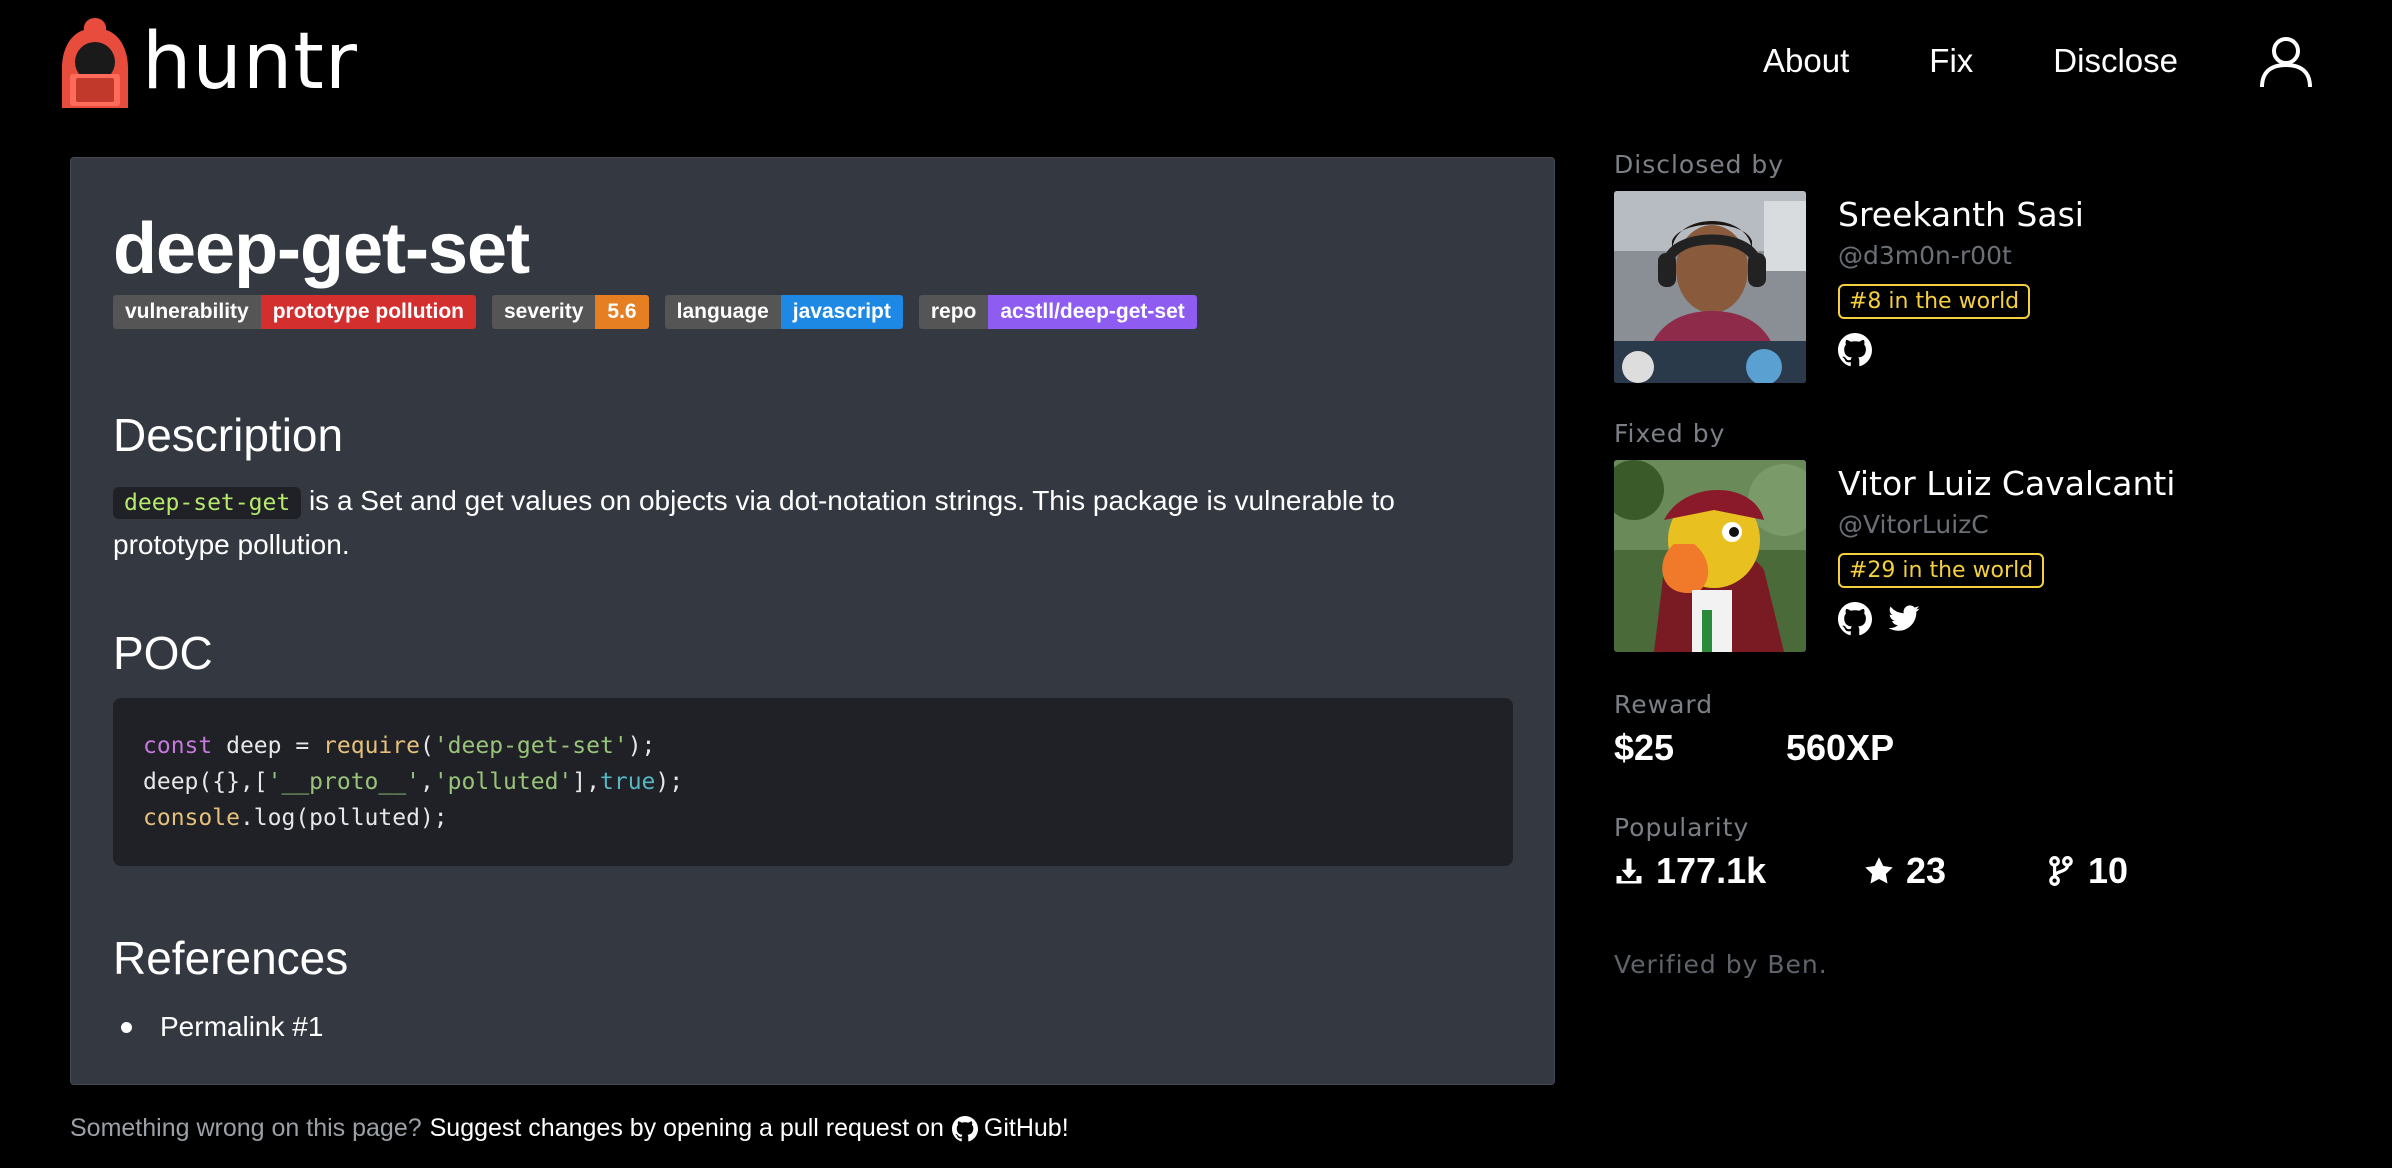 Image resolution: width=2392 pixels, height=1168 pixels. What do you see at coordinates (1670, 433) in the screenshot?
I see `fixed-label: Fixed by` at bounding box center [1670, 433].